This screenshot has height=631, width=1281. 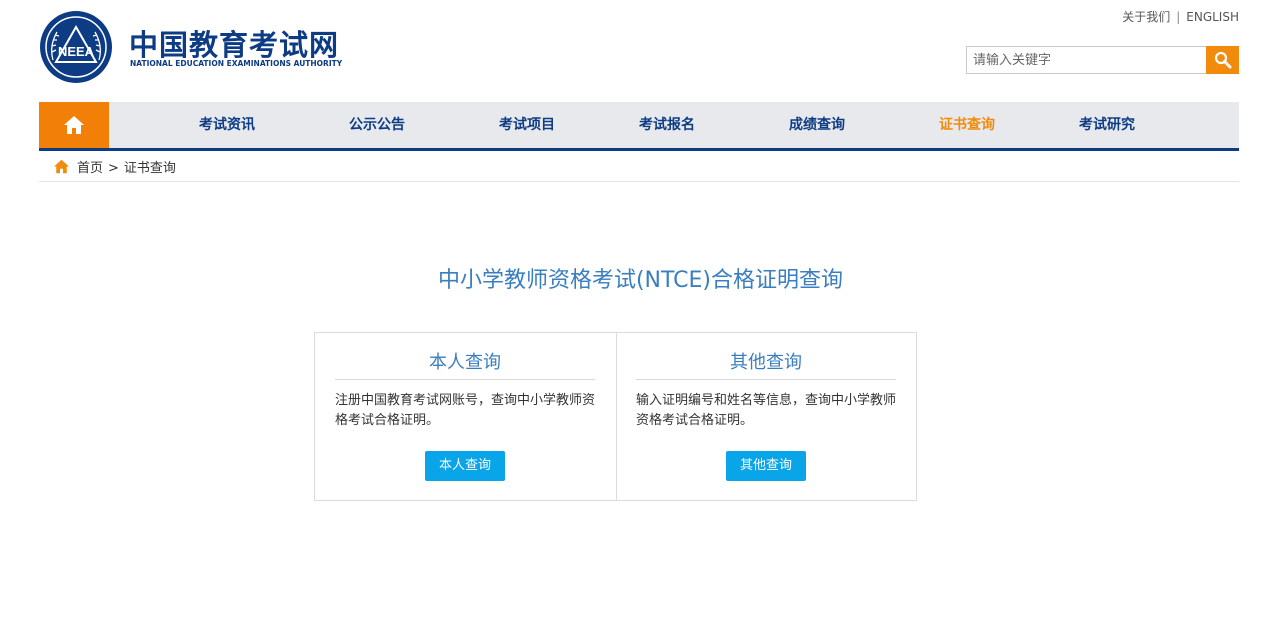 What do you see at coordinates (465, 410) in the screenshot?
I see `self-query-description: 注册中国教育考试网账号，查询中小学教师资格考试合格证明。` at bounding box center [465, 410].